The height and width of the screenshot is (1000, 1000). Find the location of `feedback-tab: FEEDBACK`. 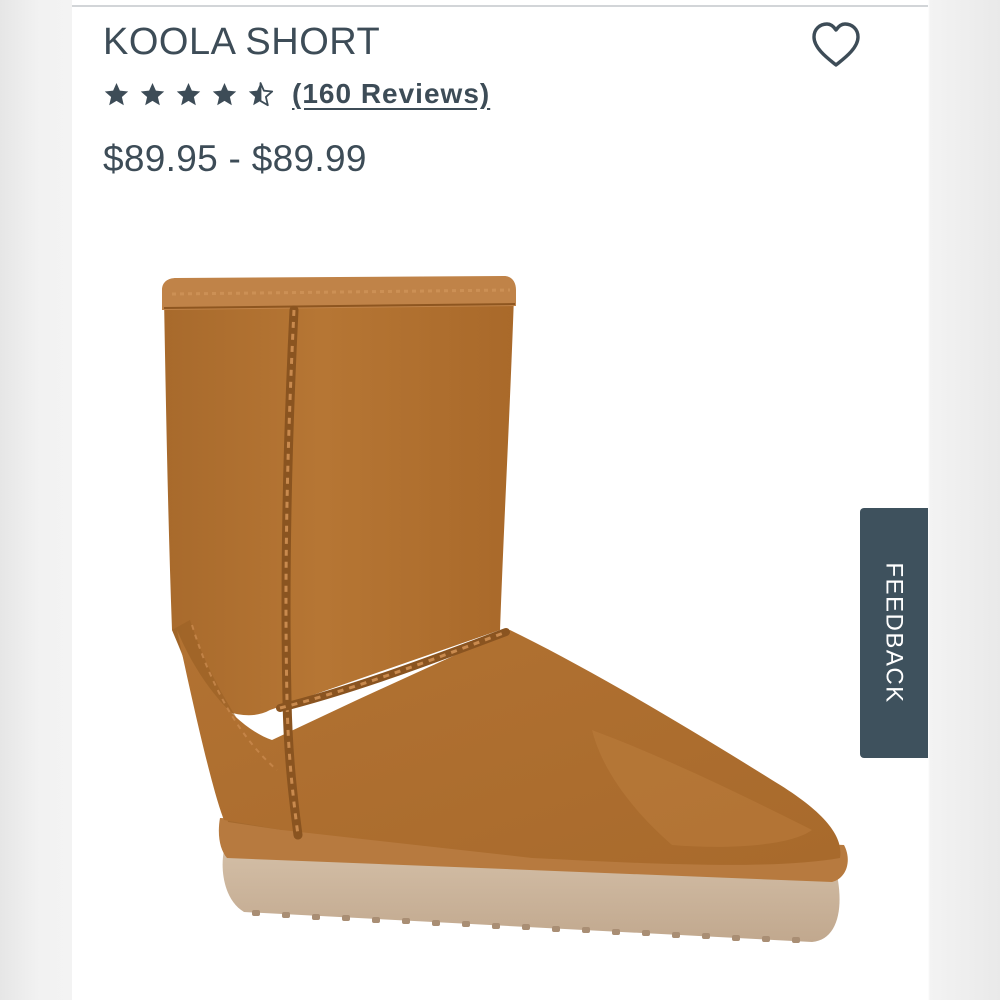

feedback-tab: FEEDBACK is located at coordinates (894, 633).